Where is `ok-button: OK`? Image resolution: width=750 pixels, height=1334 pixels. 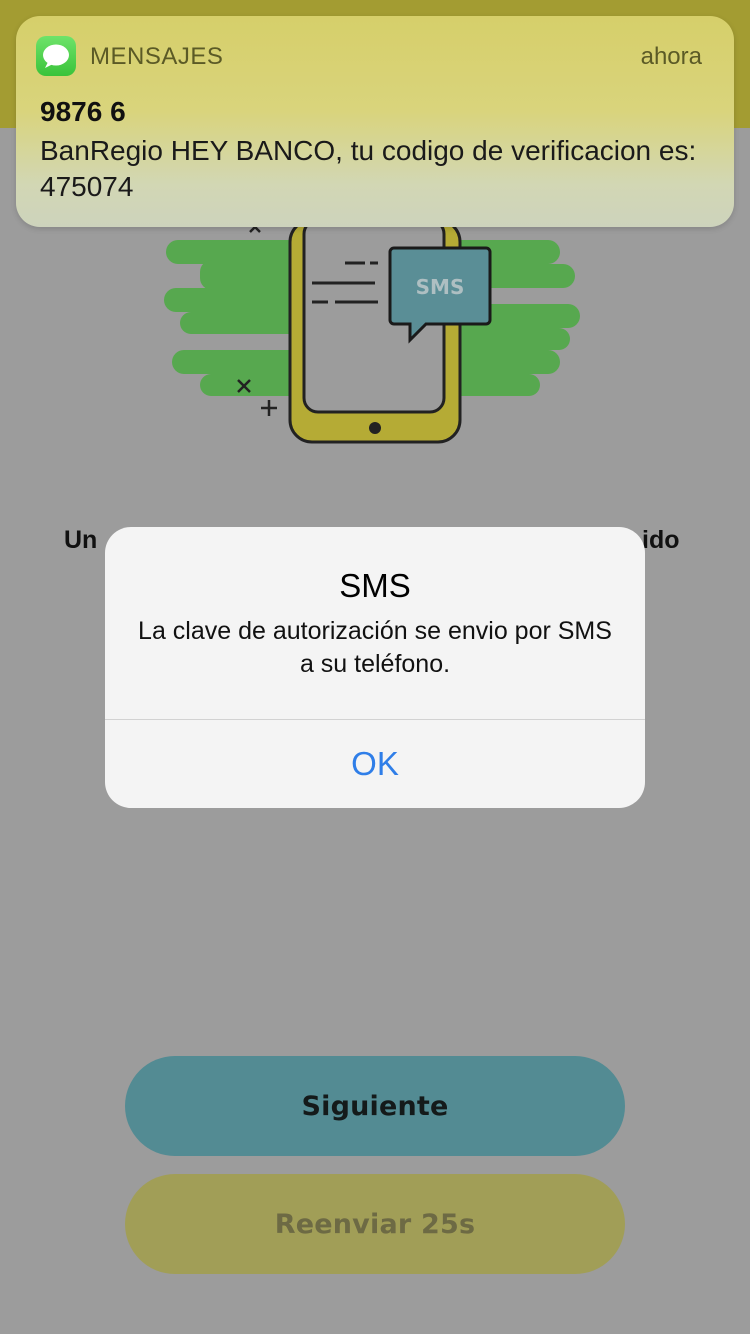
ok-button: OK is located at coordinates (375, 764).